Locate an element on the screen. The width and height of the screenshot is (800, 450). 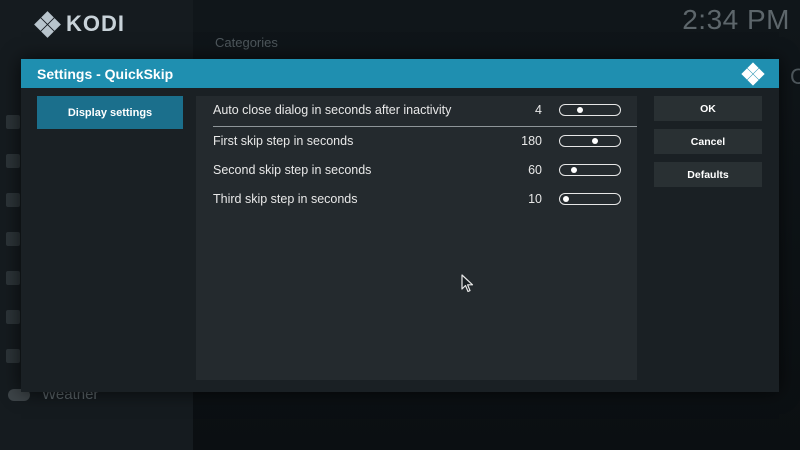
kodi-logo: KODI is located at coordinates (79, 24).